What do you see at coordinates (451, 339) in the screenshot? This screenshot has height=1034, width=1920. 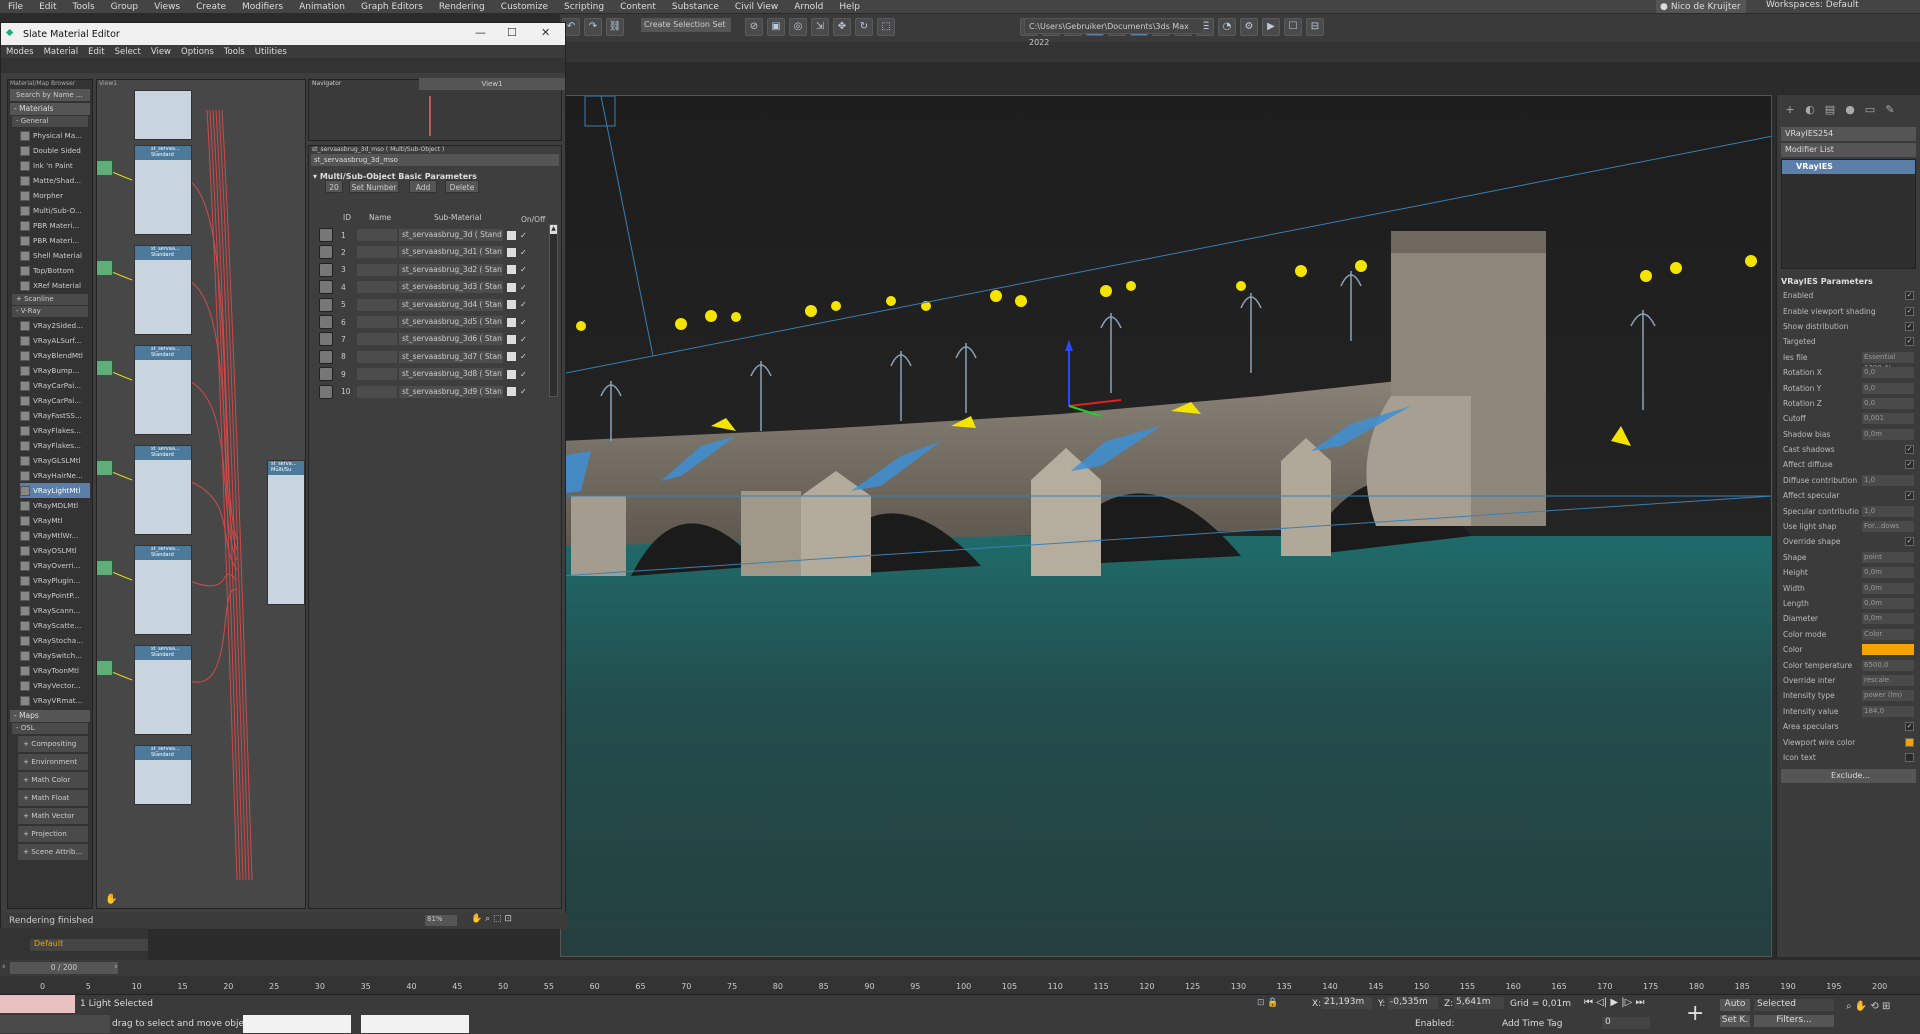 I see `sub-material-button: st_servaasbrug_3d6 ( Stan` at bounding box center [451, 339].